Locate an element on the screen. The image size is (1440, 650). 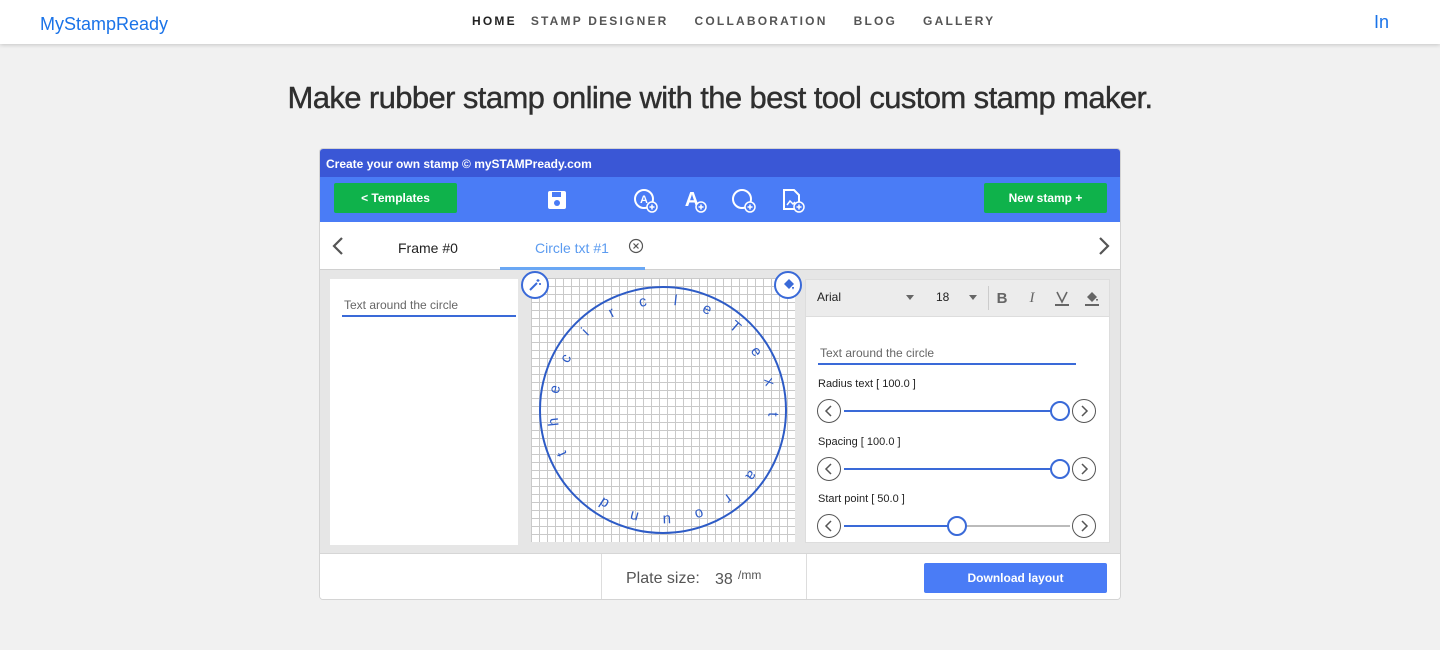
nav-gallery: GALLERY is located at coordinates (959, 21).